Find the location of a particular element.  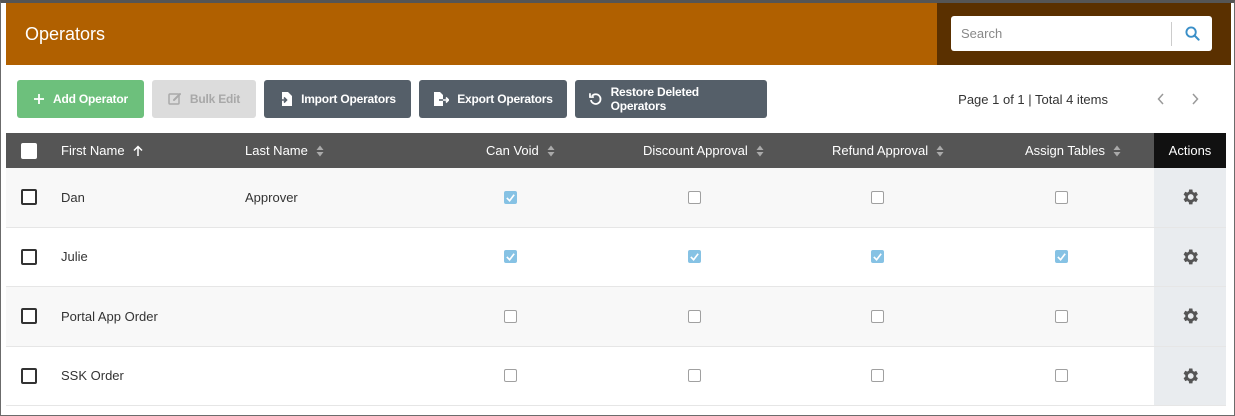

chevron-right-icon is located at coordinates (1195, 99).